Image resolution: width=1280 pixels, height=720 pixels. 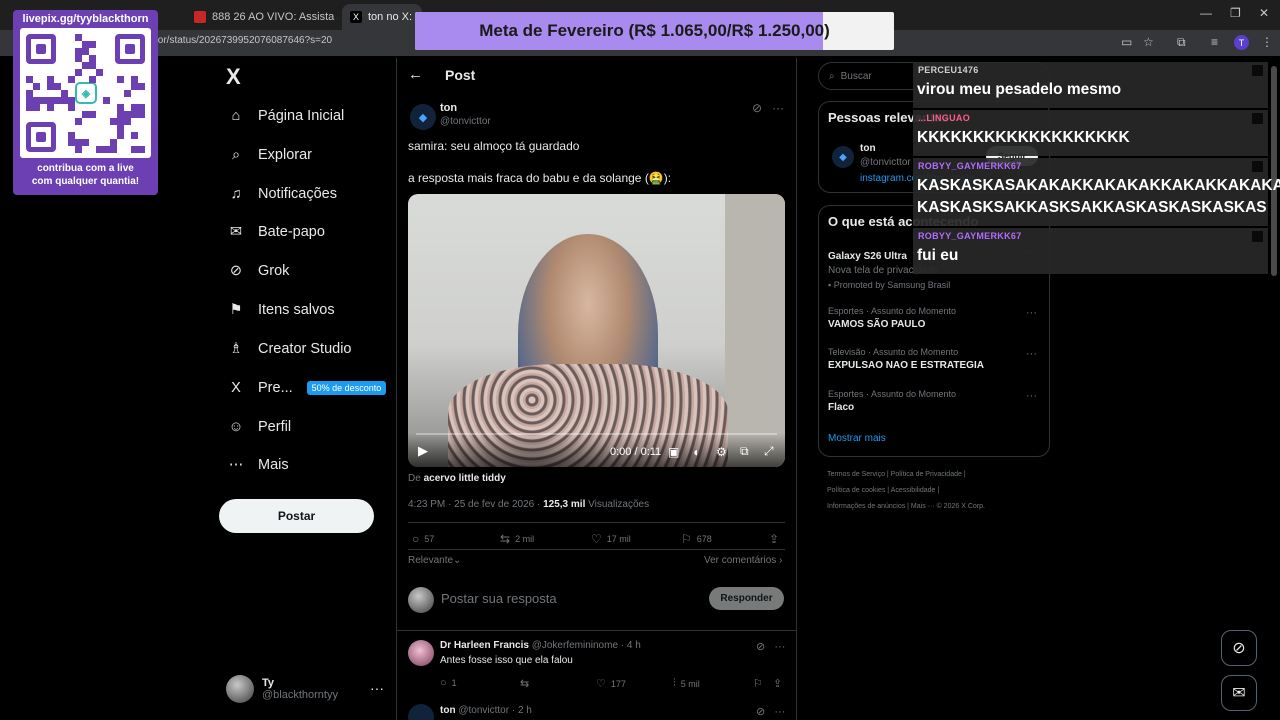 What do you see at coordinates (448, 683) in the screenshot?
I see `reply-button: ○ 1` at bounding box center [448, 683].